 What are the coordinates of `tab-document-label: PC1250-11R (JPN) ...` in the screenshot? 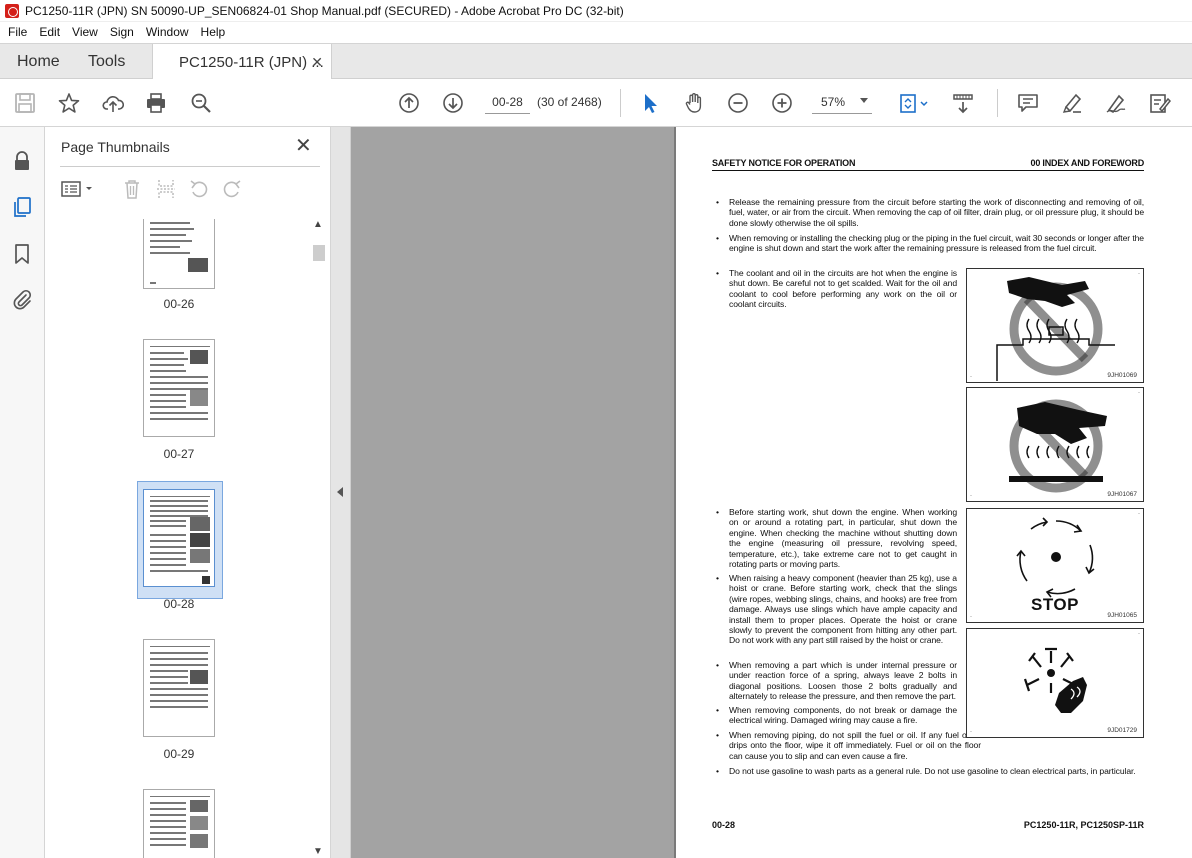 It's located at (251, 62).